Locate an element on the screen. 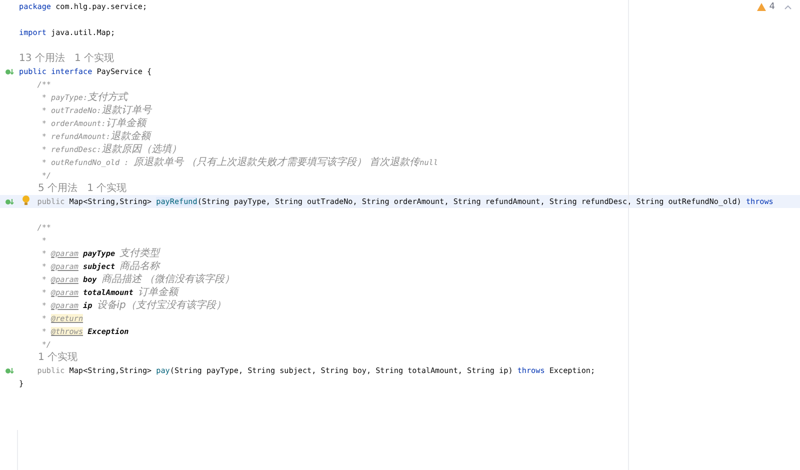 This screenshot has width=800, height=470. warning-icon is located at coordinates (761, 7).